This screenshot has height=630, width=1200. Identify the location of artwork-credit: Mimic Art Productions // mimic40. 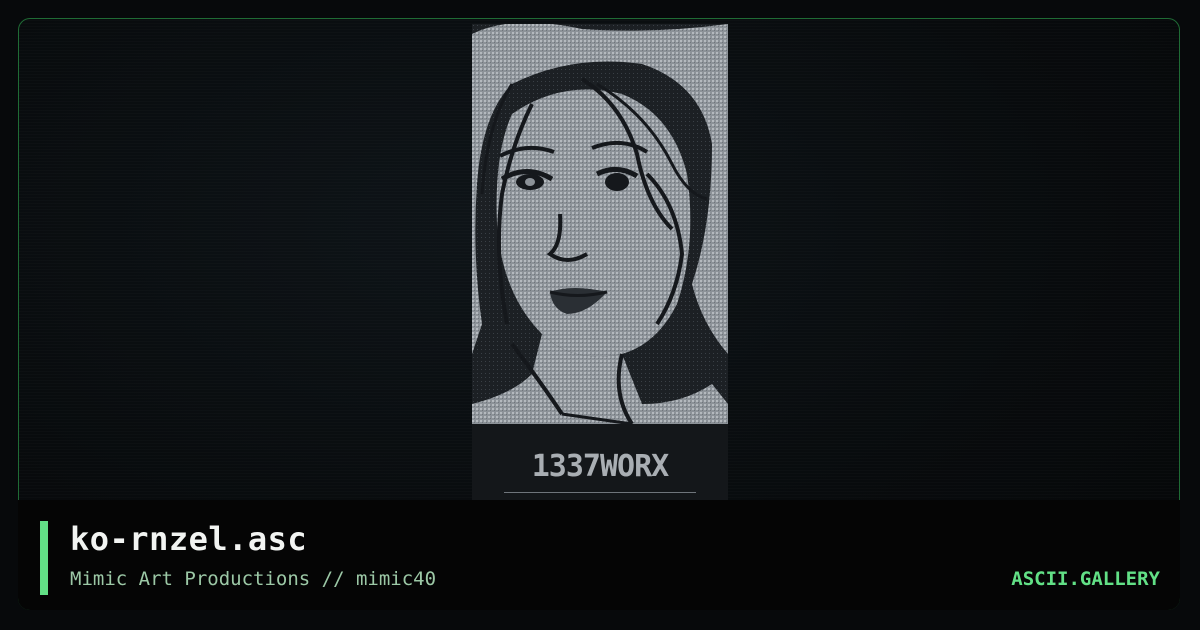
(253, 579).